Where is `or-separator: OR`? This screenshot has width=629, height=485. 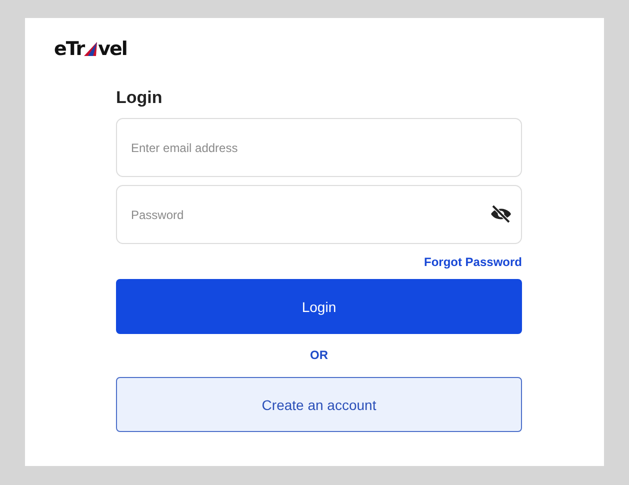 or-separator: OR is located at coordinates (319, 355).